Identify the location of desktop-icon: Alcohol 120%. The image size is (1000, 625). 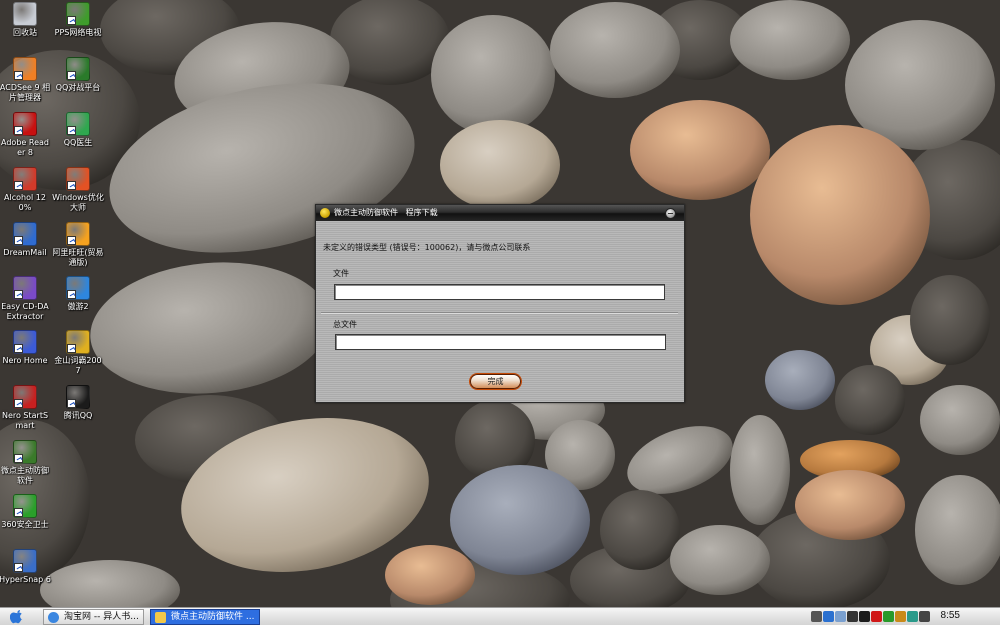
(25, 190).